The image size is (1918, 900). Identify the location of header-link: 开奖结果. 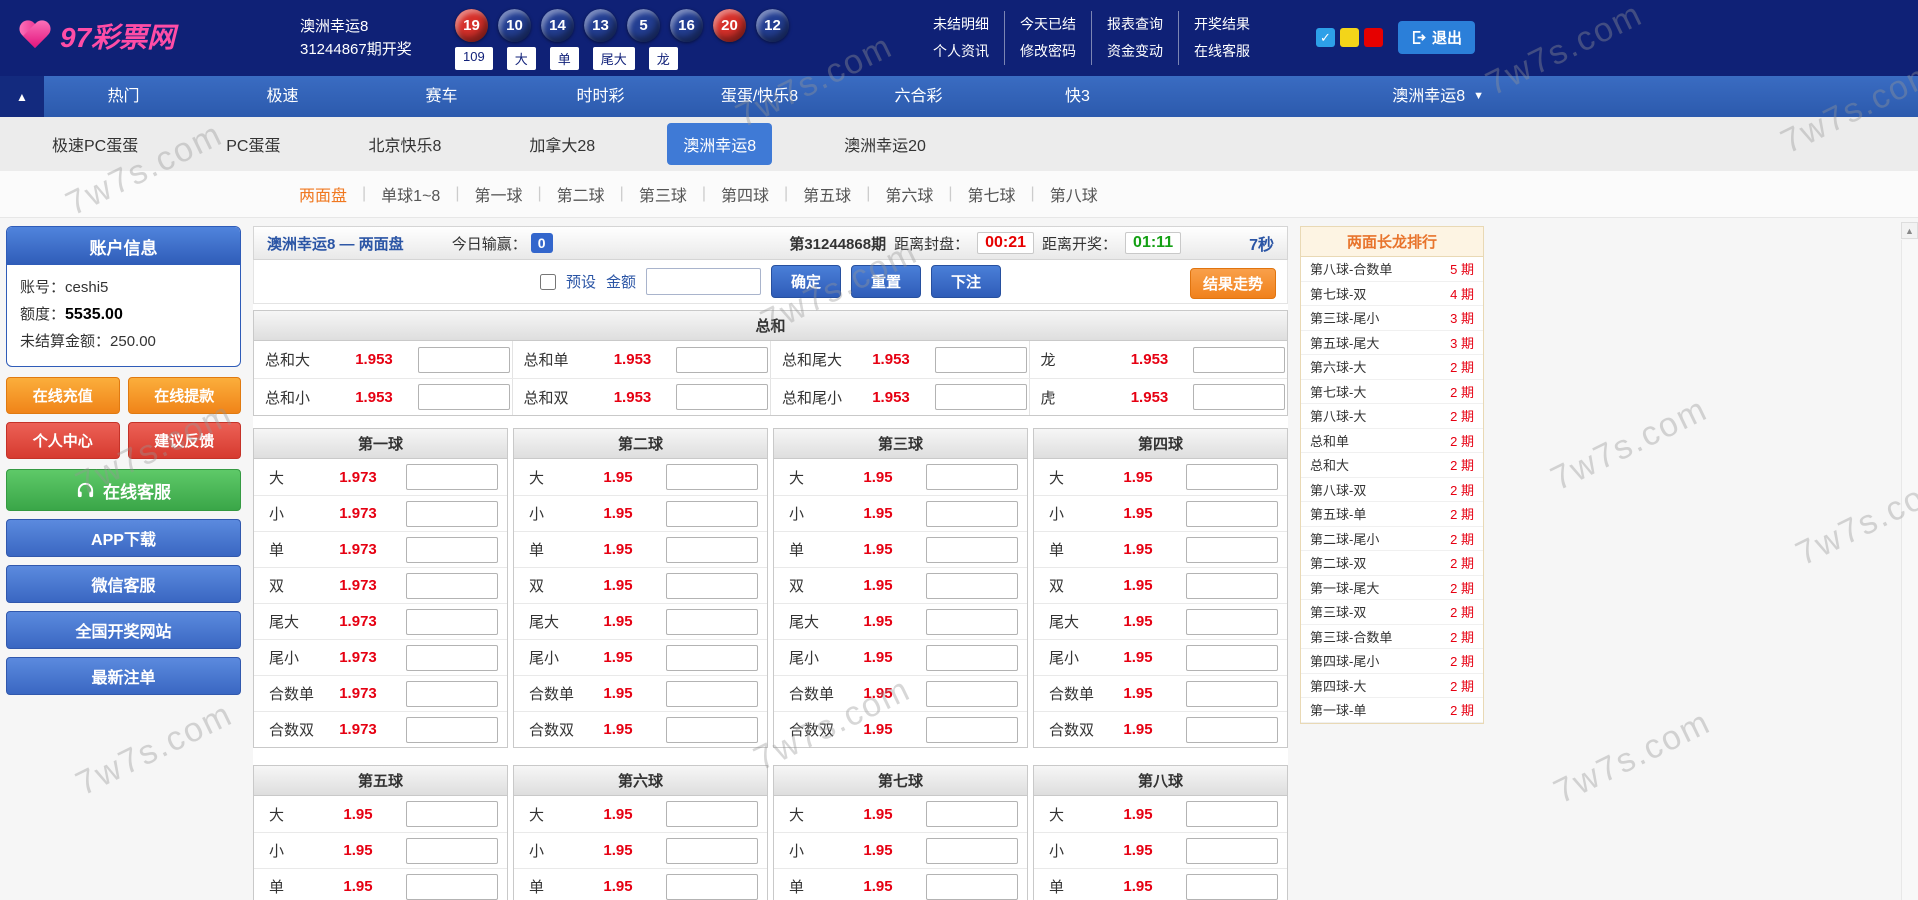
(1222, 24).